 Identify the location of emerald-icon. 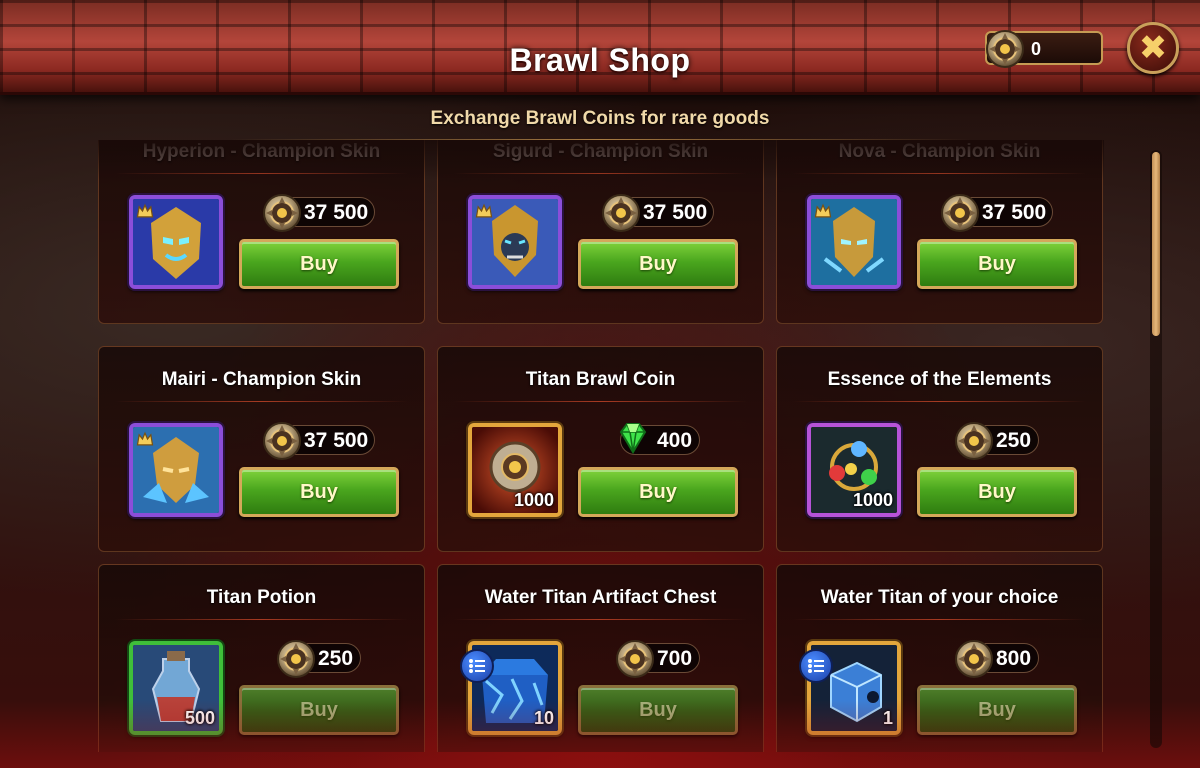
(633, 438).